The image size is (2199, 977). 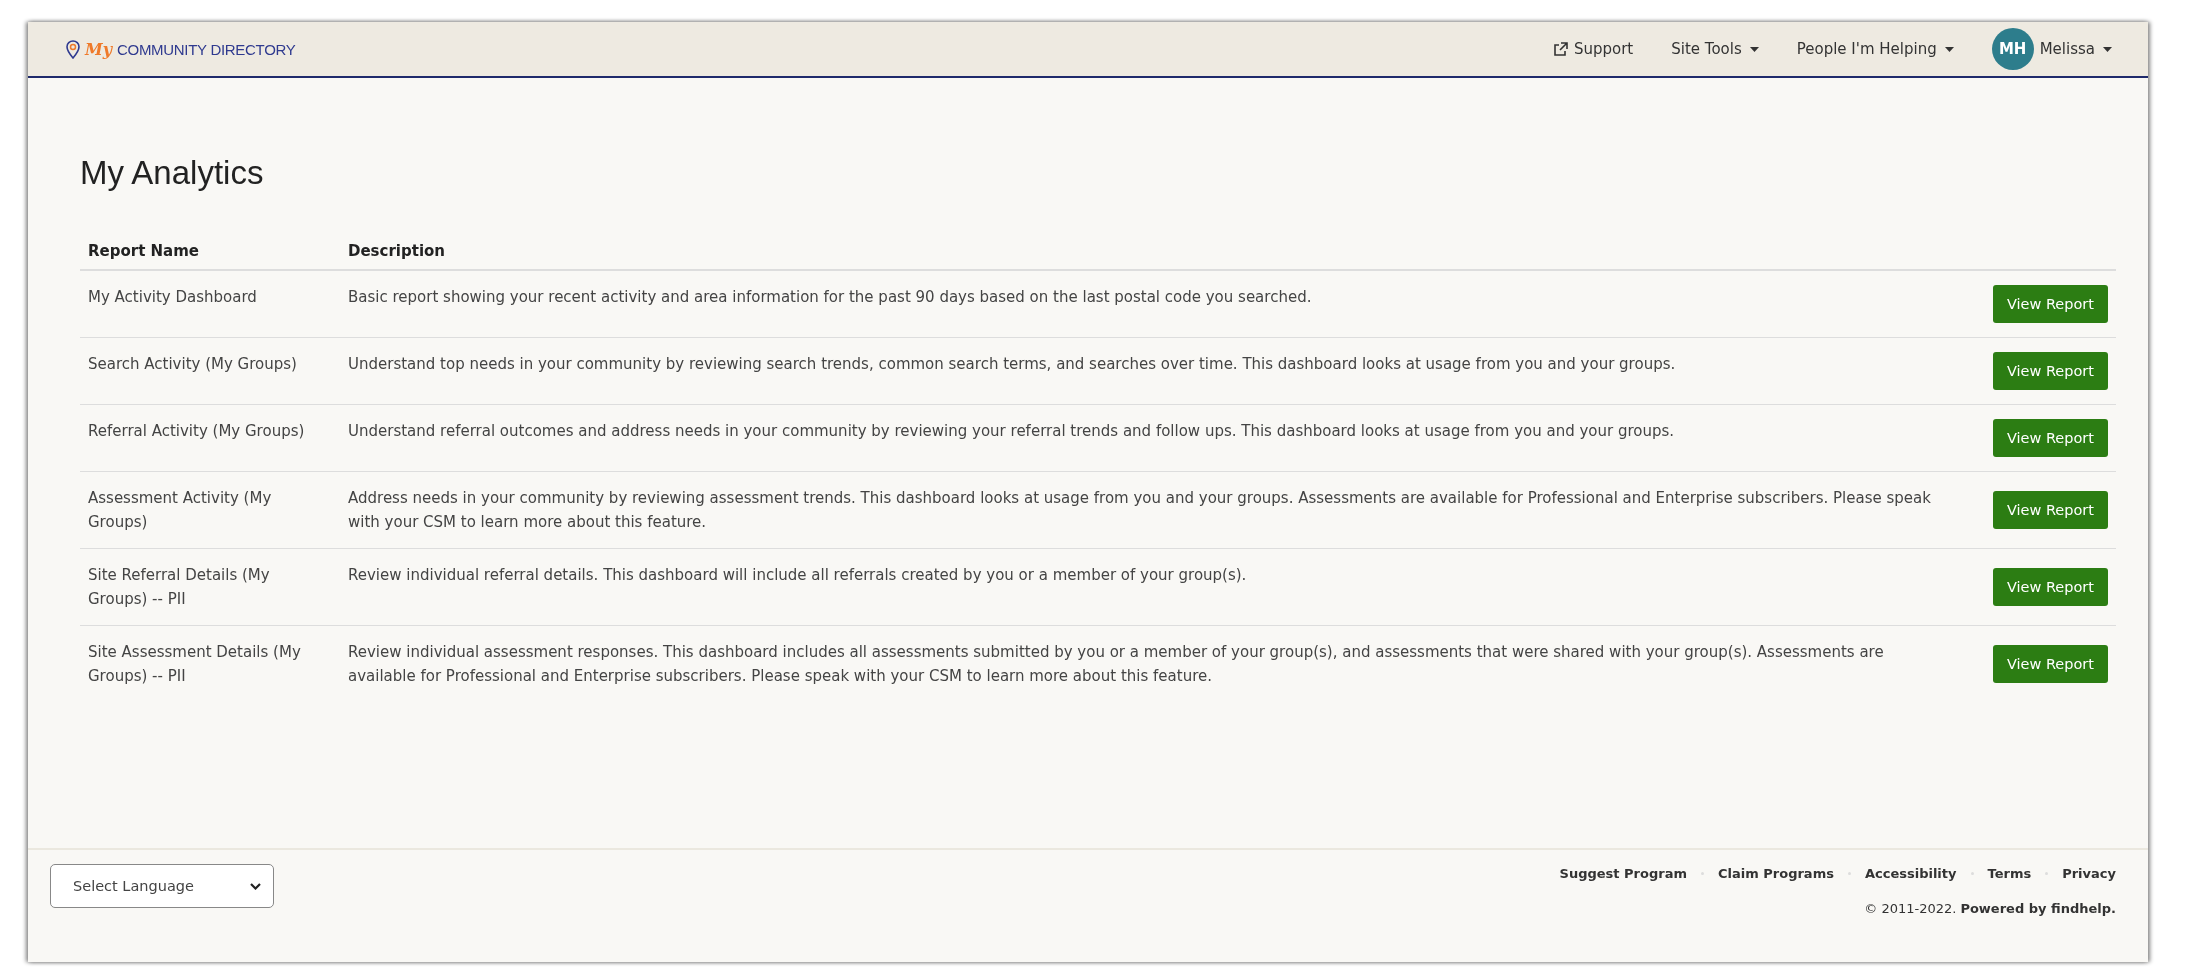 I want to click on report-name: Site Referral Details (My Groups) -- PII, so click(x=210, y=587).